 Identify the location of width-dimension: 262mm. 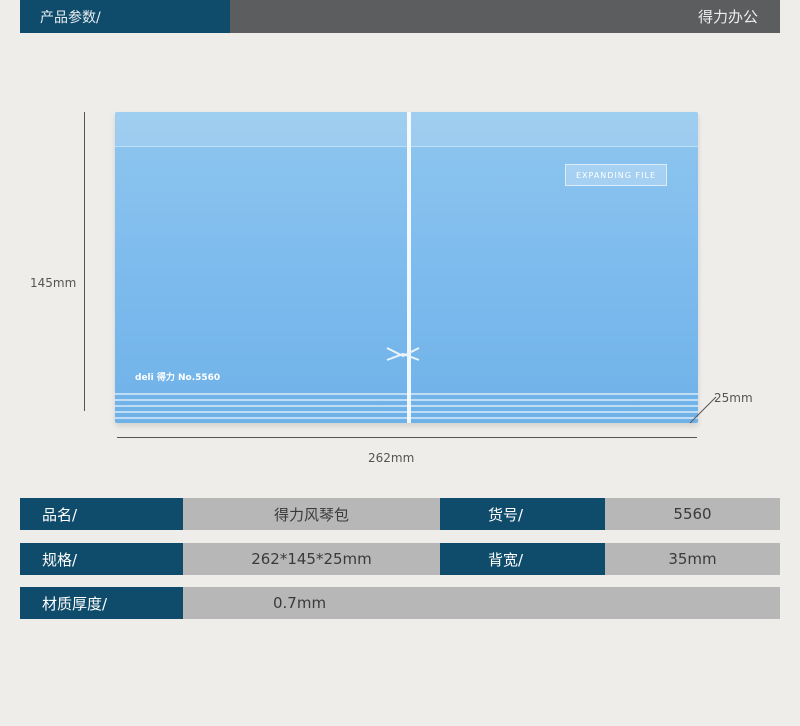
(391, 458).